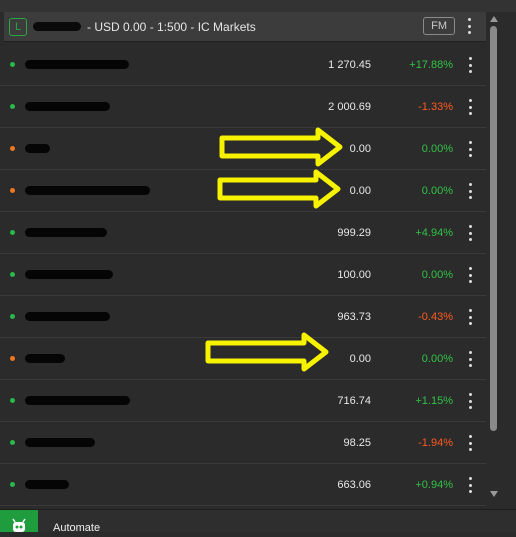 Image resolution: width=516 pixels, height=537 pixels. I want to click on robot-icon, so click(19, 521).